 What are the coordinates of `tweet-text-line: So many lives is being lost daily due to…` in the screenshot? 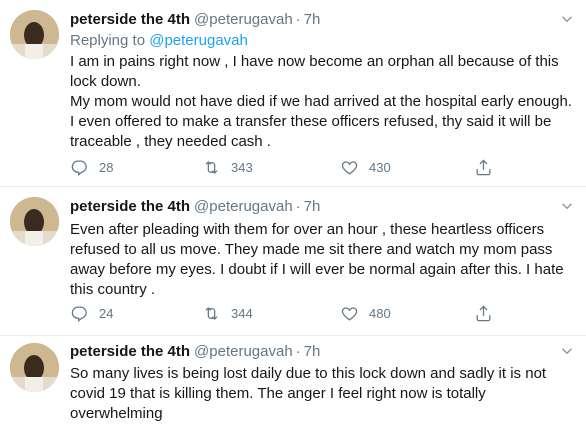 It's located at (308, 393).